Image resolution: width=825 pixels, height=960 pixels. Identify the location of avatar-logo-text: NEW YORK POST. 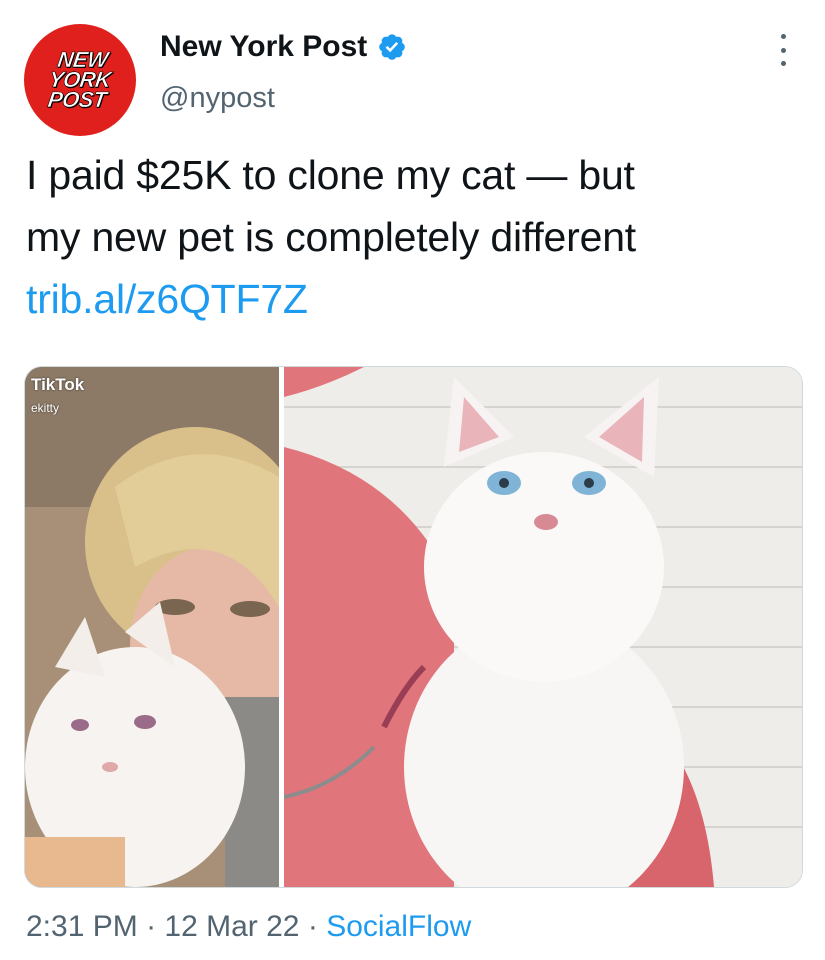
(79, 80).